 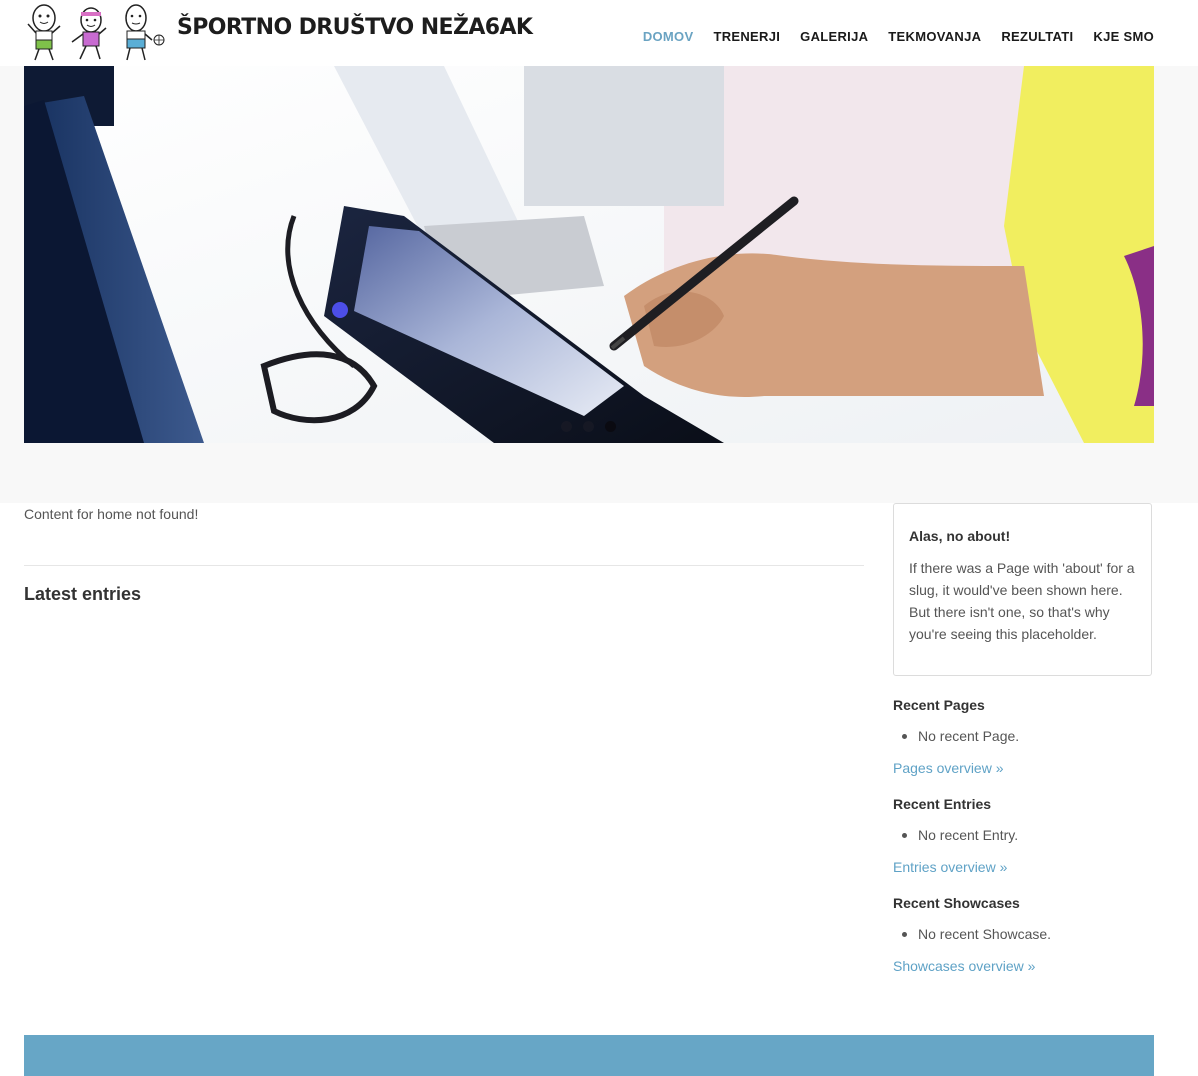 What do you see at coordinates (668, 36) in the screenshot?
I see `nav-item-domov: DOMOV` at bounding box center [668, 36].